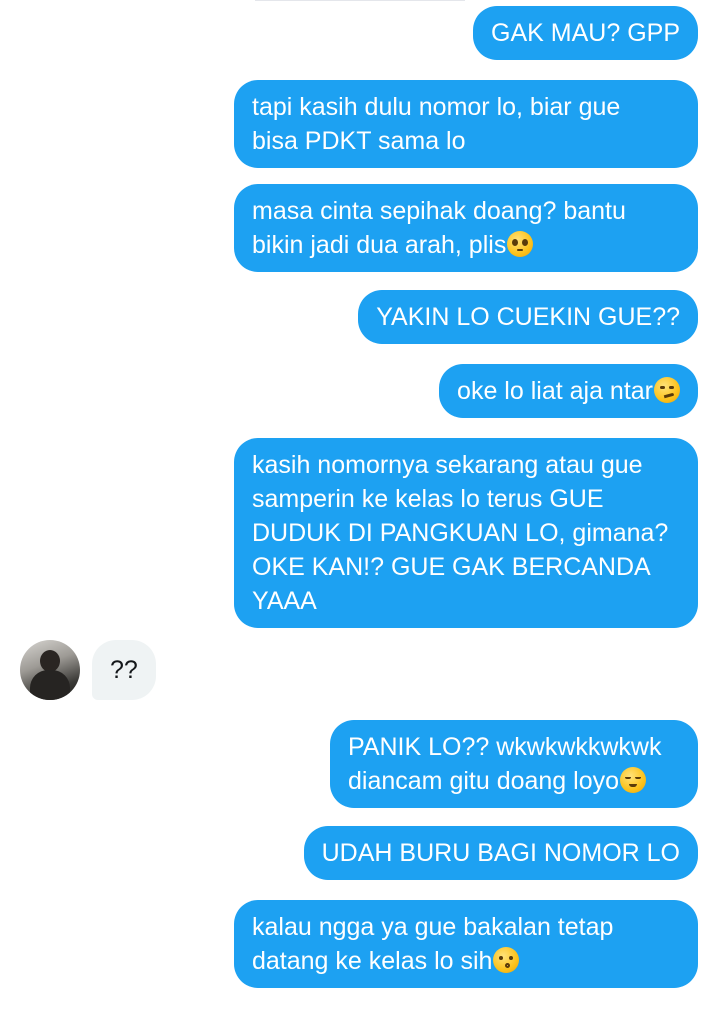 Image resolution: width=720 pixels, height=1009 pixels. What do you see at coordinates (379, 245) in the screenshot?
I see `message-line: bikin jadi dua arah, plis` at bounding box center [379, 245].